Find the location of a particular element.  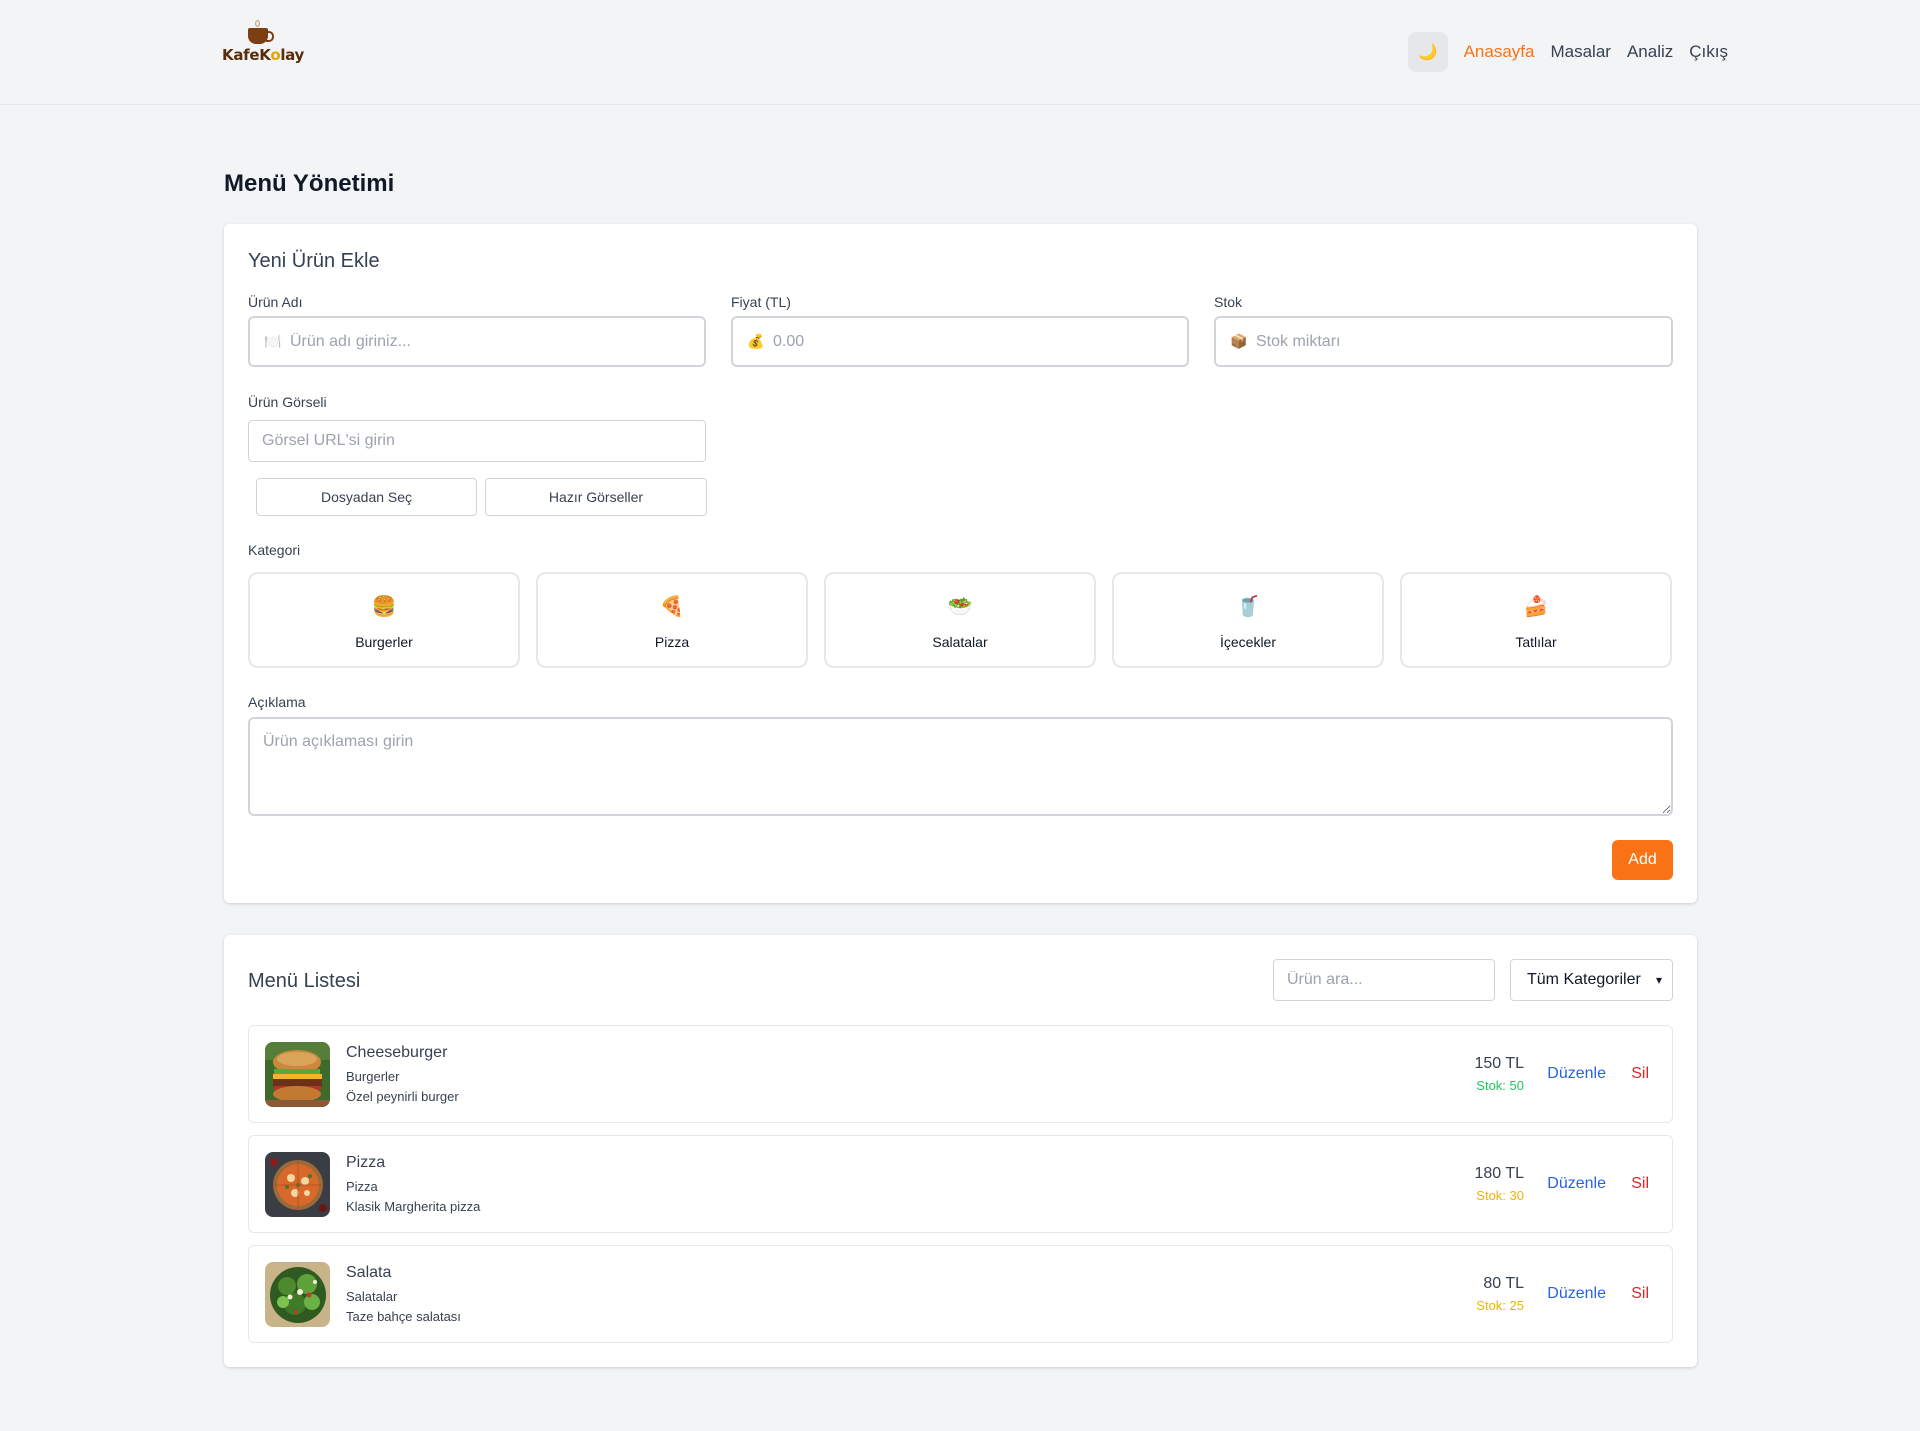

stock-field: 📦 is located at coordinates (1443, 341).